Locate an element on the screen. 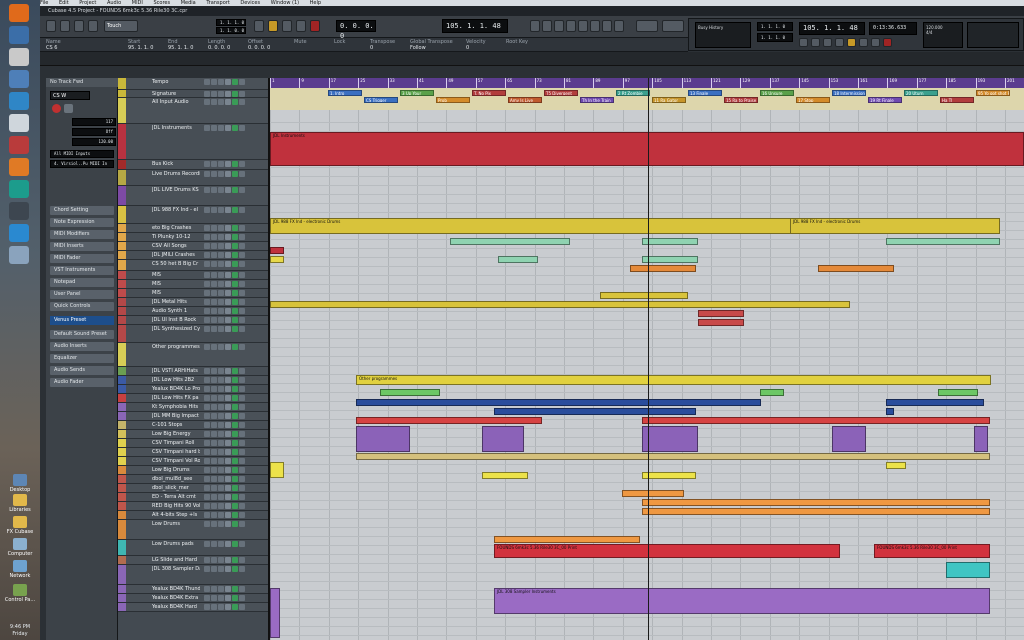 This screenshot has height=640, width=1024. track-row: JDL Synthesized Cy is located at coordinates (193, 334).